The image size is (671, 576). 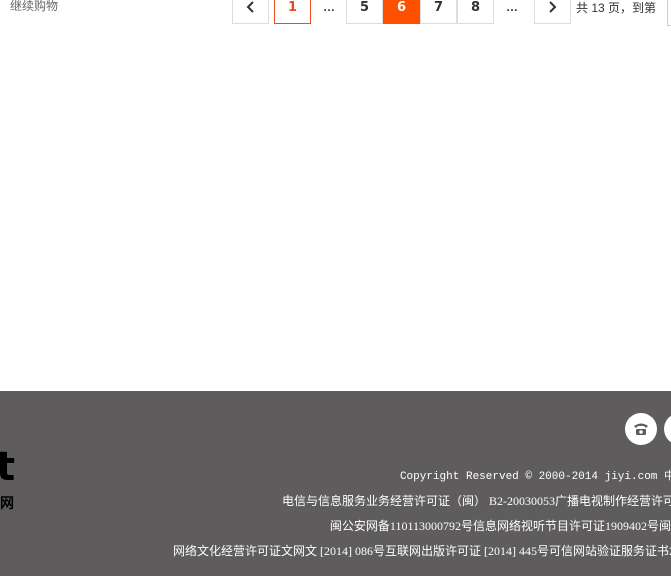 What do you see at coordinates (401, 12) in the screenshot?
I see `page-6-button: 6` at bounding box center [401, 12].